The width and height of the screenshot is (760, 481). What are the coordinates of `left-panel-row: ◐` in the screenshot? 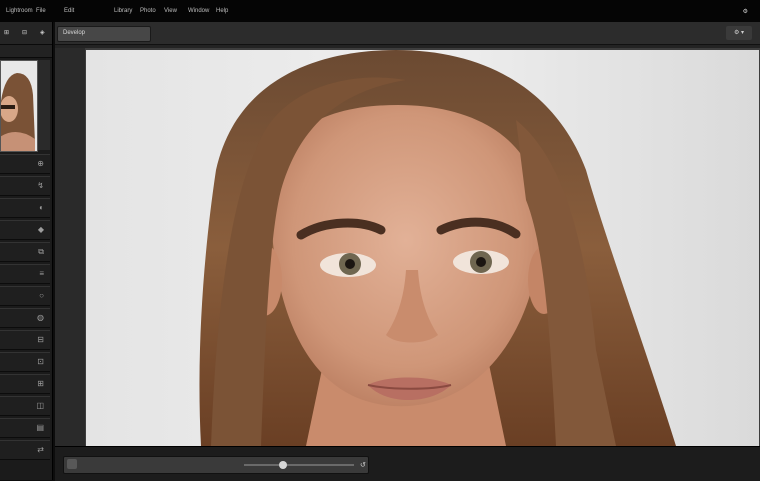 It's located at (25, 208).